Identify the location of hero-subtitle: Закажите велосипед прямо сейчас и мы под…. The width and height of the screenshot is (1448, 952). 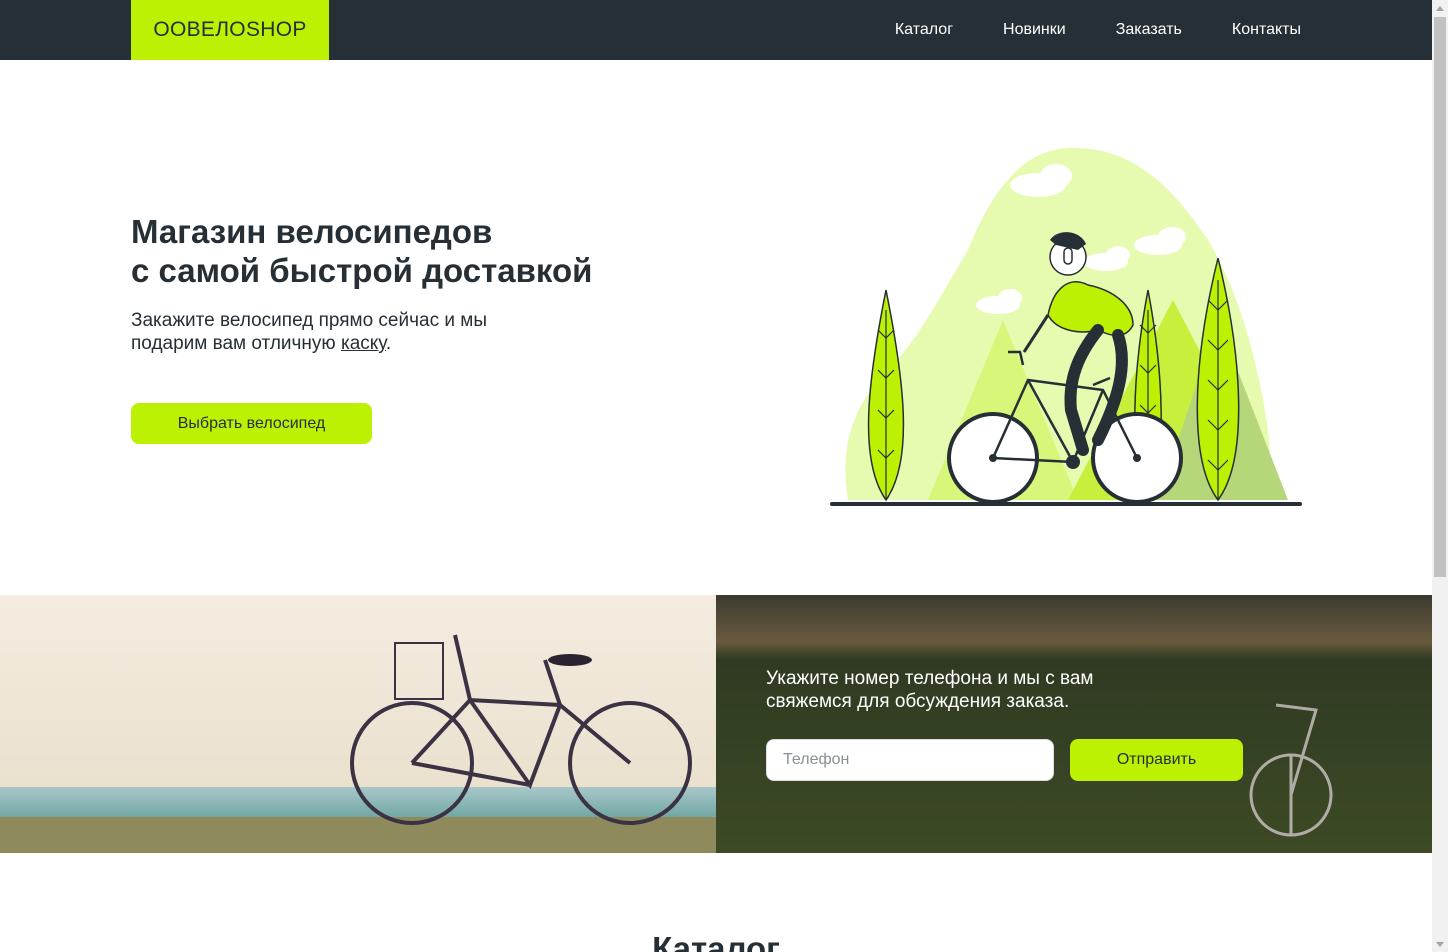
(321, 332).